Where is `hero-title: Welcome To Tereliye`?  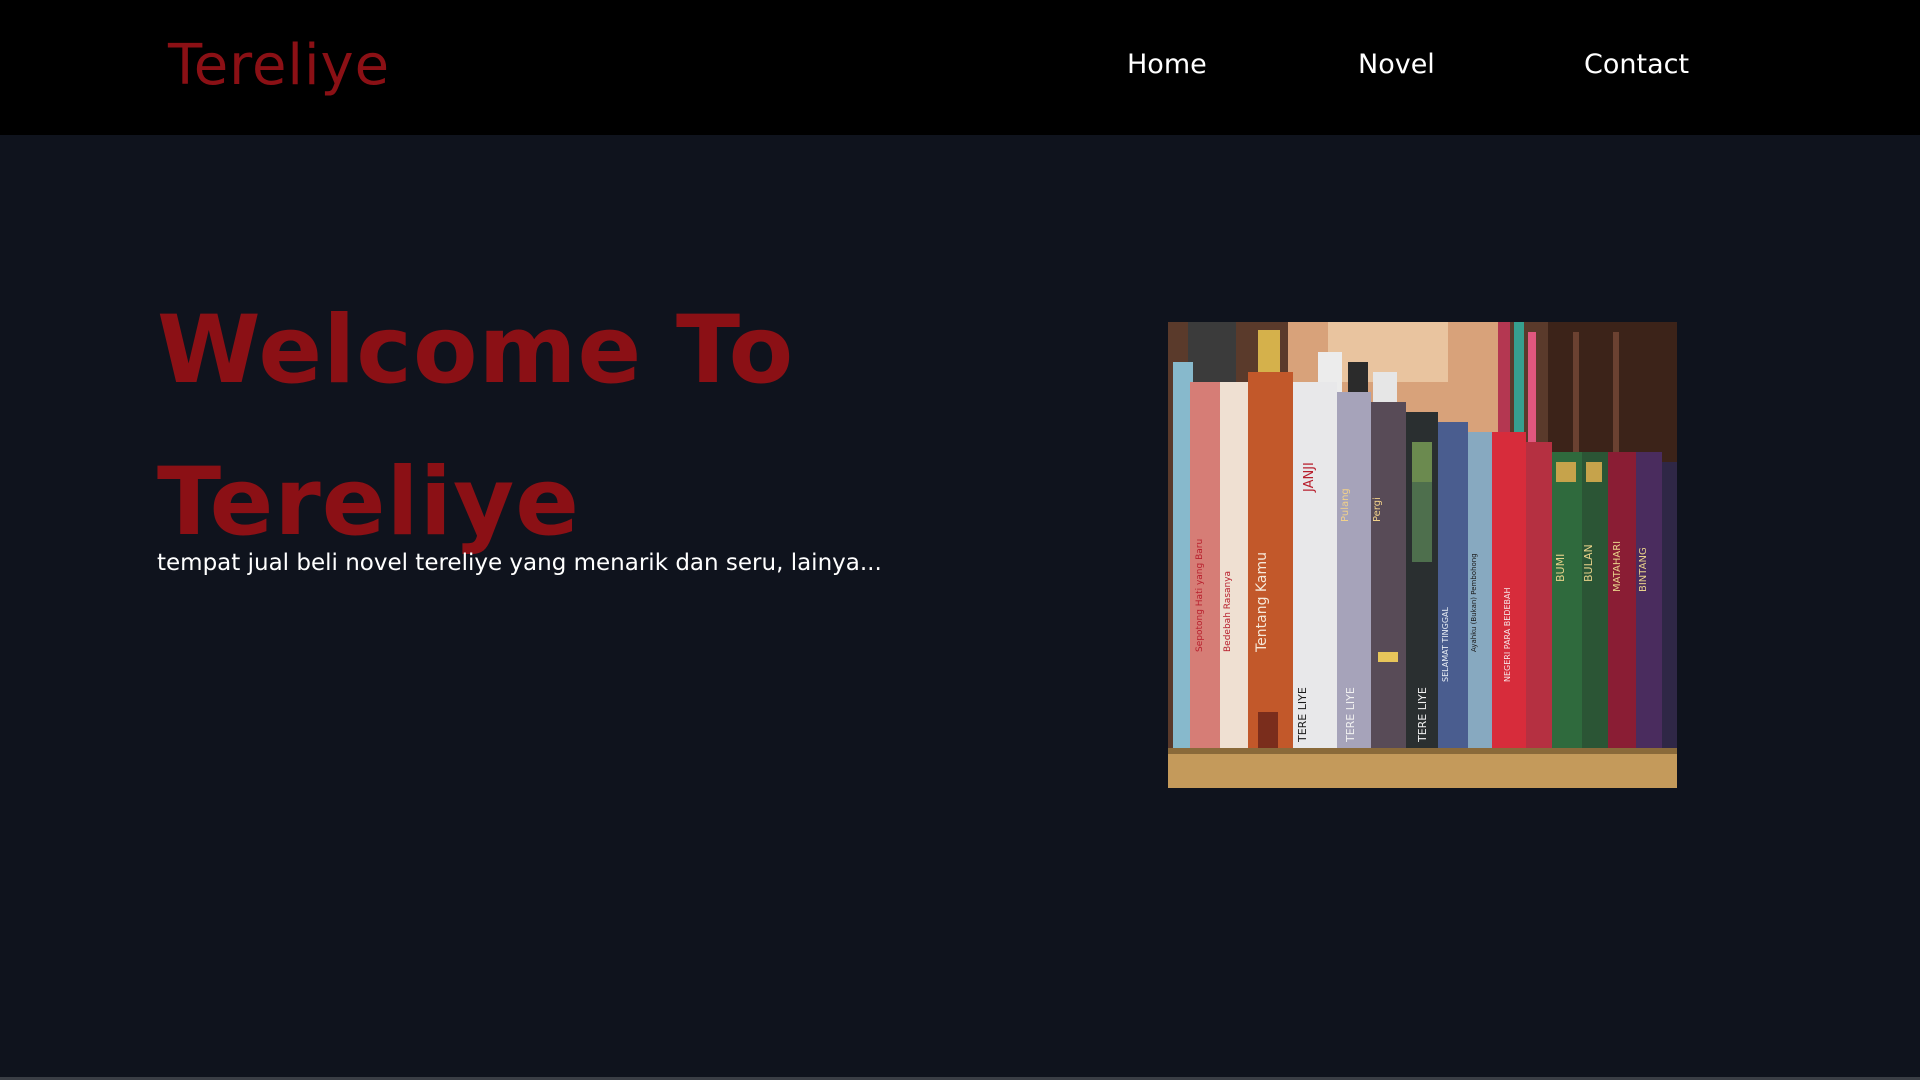 hero-title: Welcome To Tereliye is located at coordinates (476, 426).